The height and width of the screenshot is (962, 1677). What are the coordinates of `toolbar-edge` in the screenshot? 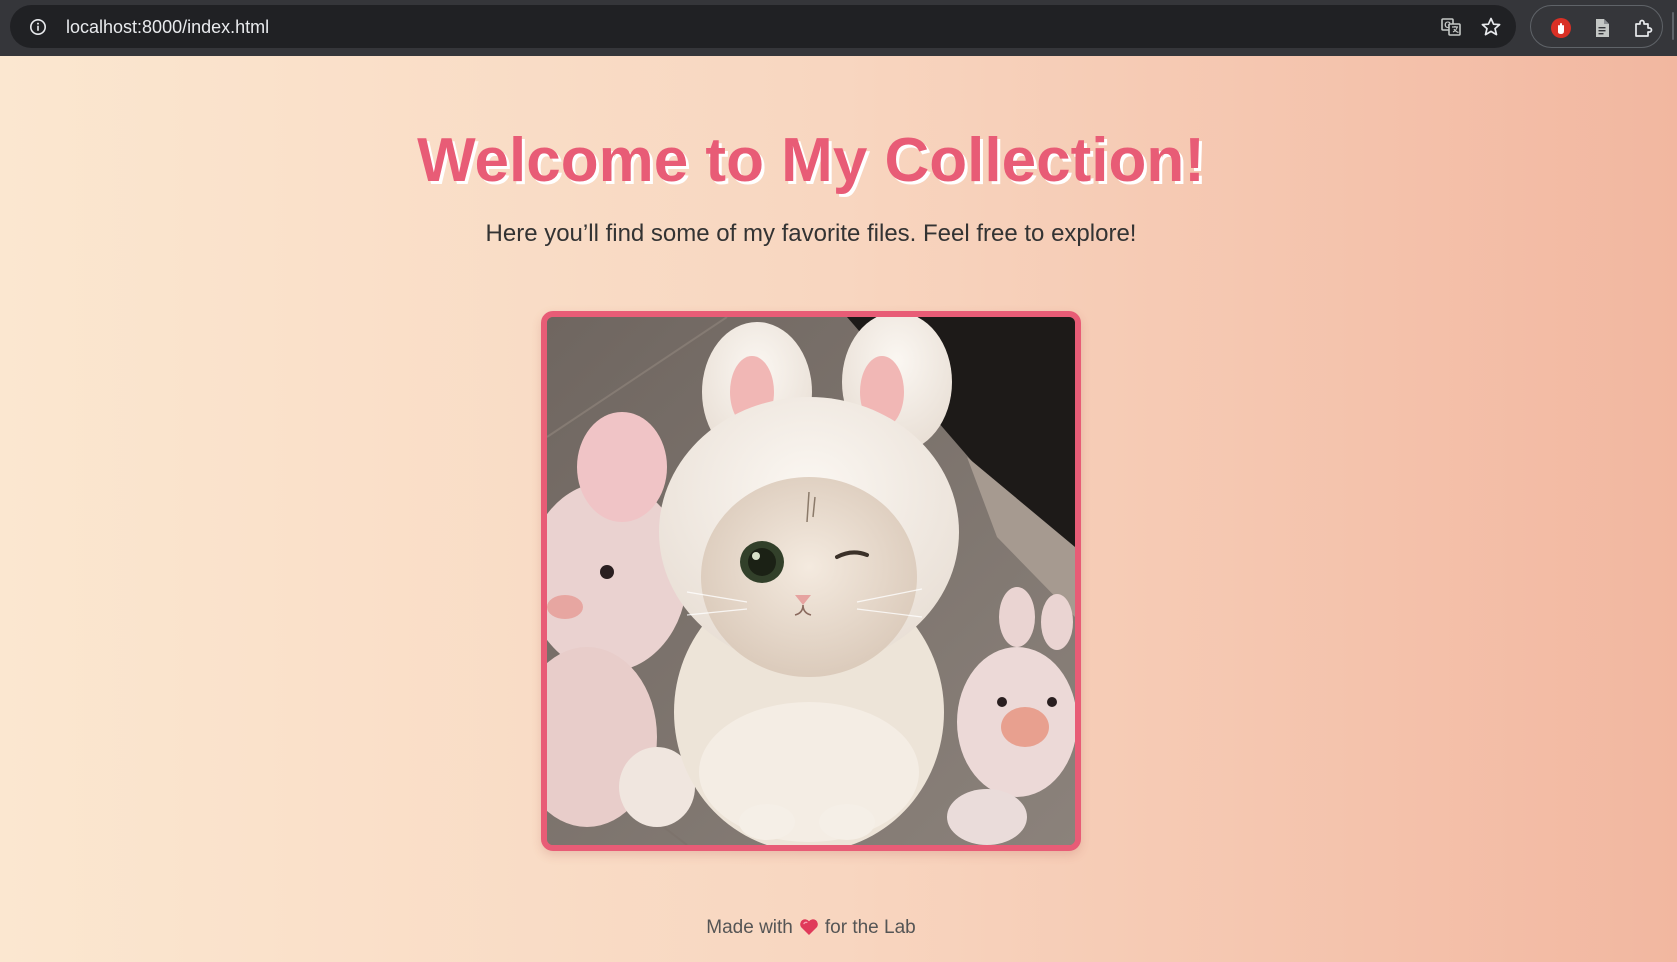 It's located at (1673, 26).